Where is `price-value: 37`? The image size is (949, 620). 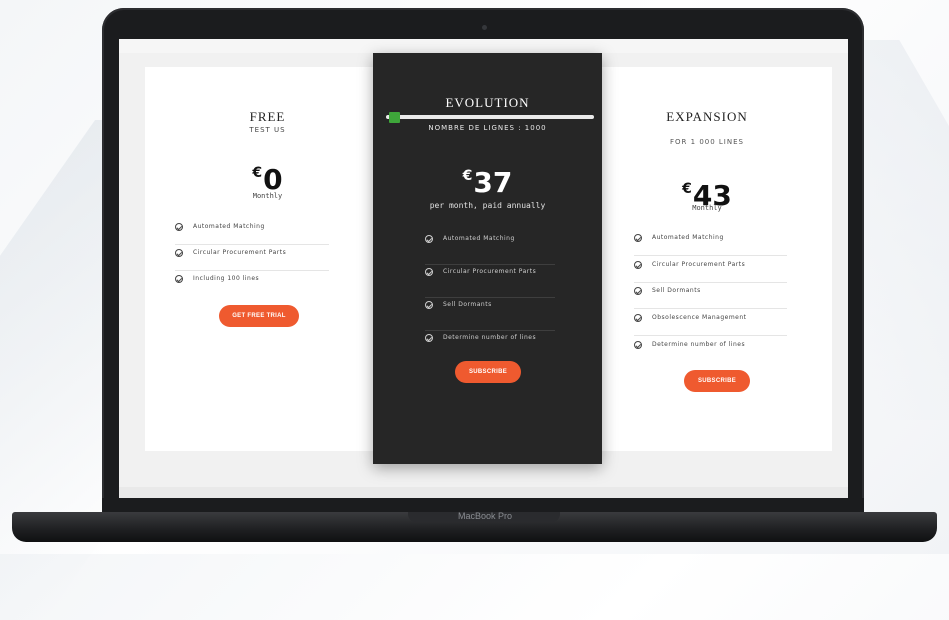
price-value: 37 is located at coordinates (493, 182).